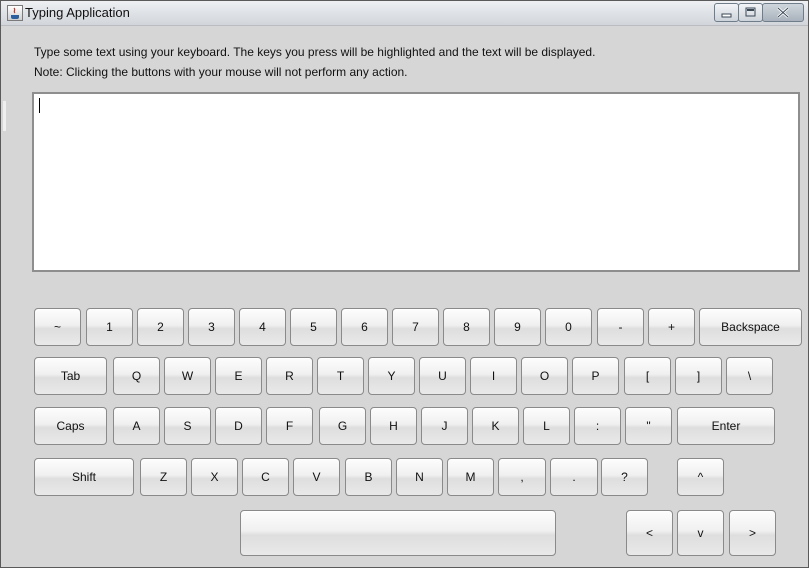 This screenshot has width=809, height=568. Describe the element at coordinates (466, 327) in the screenshot. I see `key-8: 8` at that location.